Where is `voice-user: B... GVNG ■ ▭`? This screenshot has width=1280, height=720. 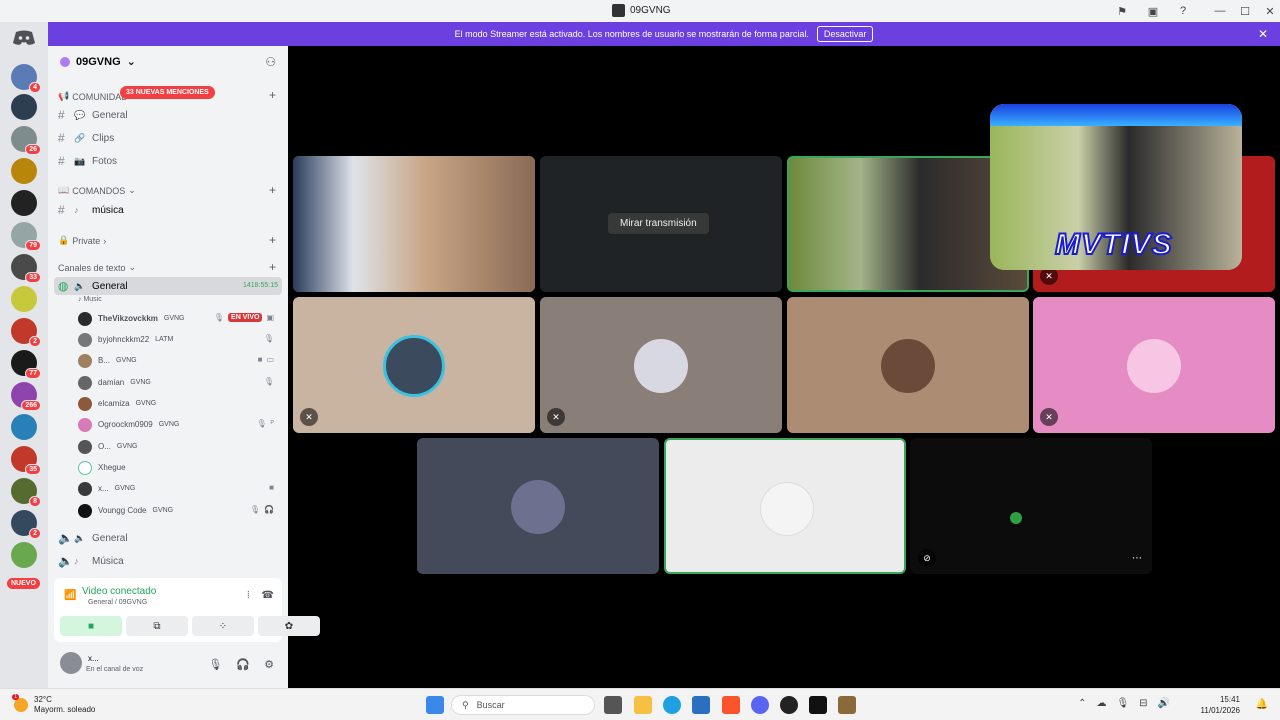 voice-user: B... GVNG ■ ▭ is located at coordinates (178, 360).